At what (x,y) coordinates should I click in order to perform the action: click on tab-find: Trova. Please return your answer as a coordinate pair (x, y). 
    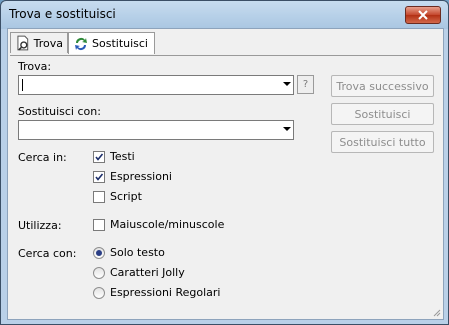
    Looking at the image, I should click on (39, 42).